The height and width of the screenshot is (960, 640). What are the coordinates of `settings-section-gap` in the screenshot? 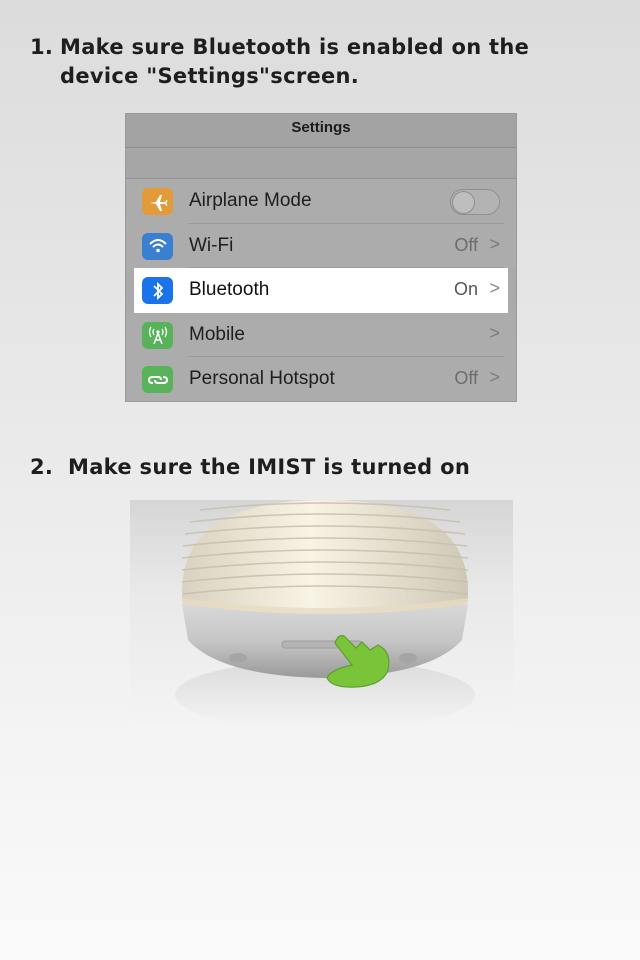 It's located at (321, 163).